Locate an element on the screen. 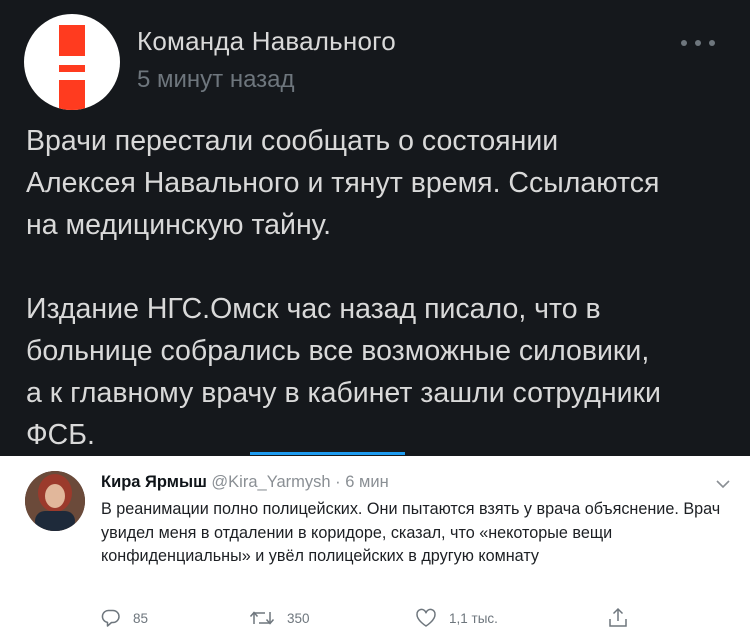  reply-count: 85 is located at coordinates (141, 618).